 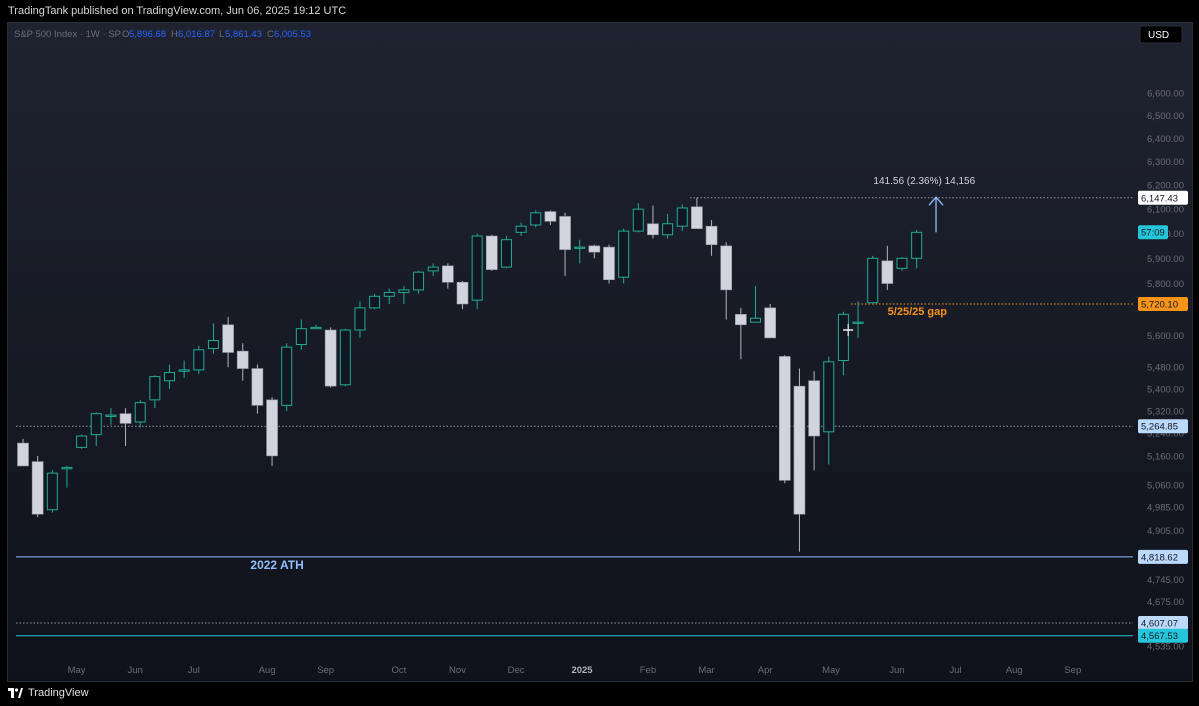 I want to click on price-label-badge: 4,607.07, so click(x=1163, y=623).